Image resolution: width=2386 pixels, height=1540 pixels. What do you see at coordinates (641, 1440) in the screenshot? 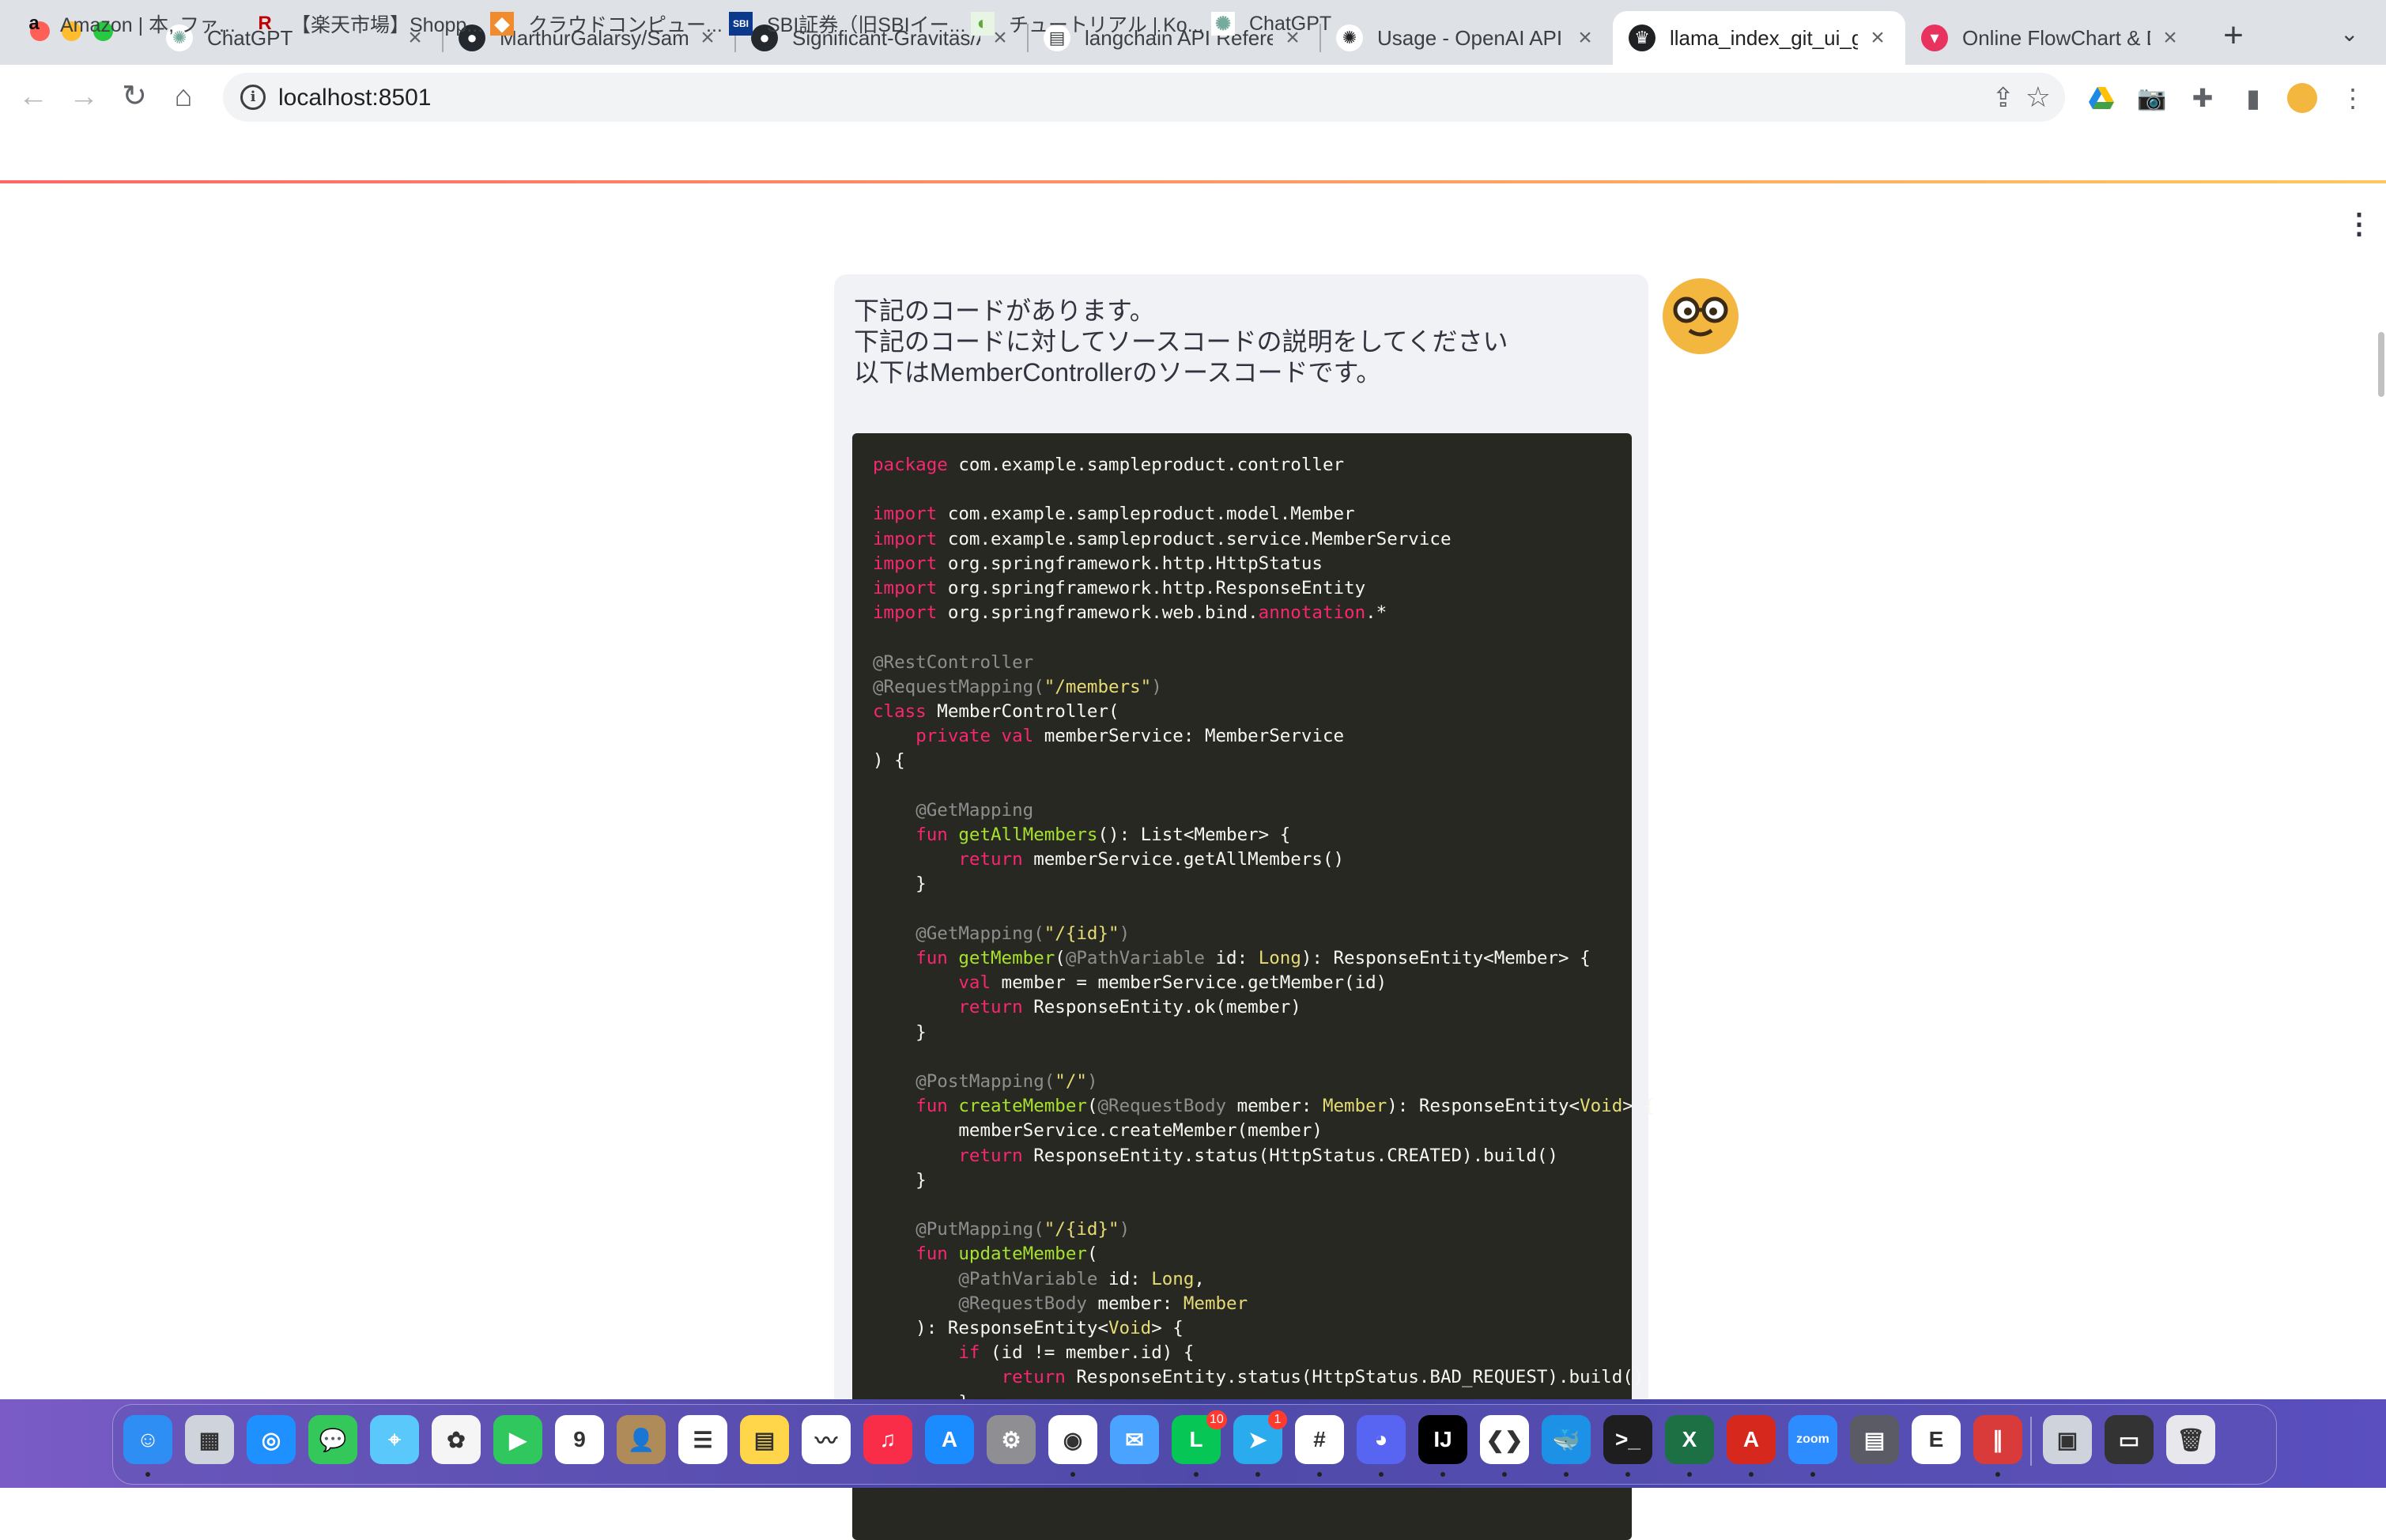
I see `contacts-icon: 👤` at bounding box center [641, 1440].